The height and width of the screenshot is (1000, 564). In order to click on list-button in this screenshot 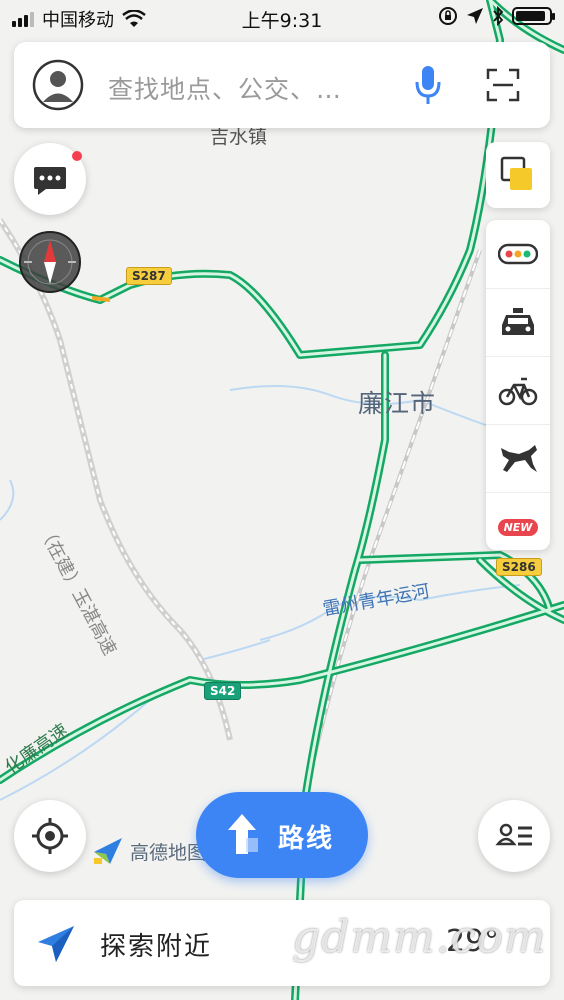, I will do `click(514, 836)`.